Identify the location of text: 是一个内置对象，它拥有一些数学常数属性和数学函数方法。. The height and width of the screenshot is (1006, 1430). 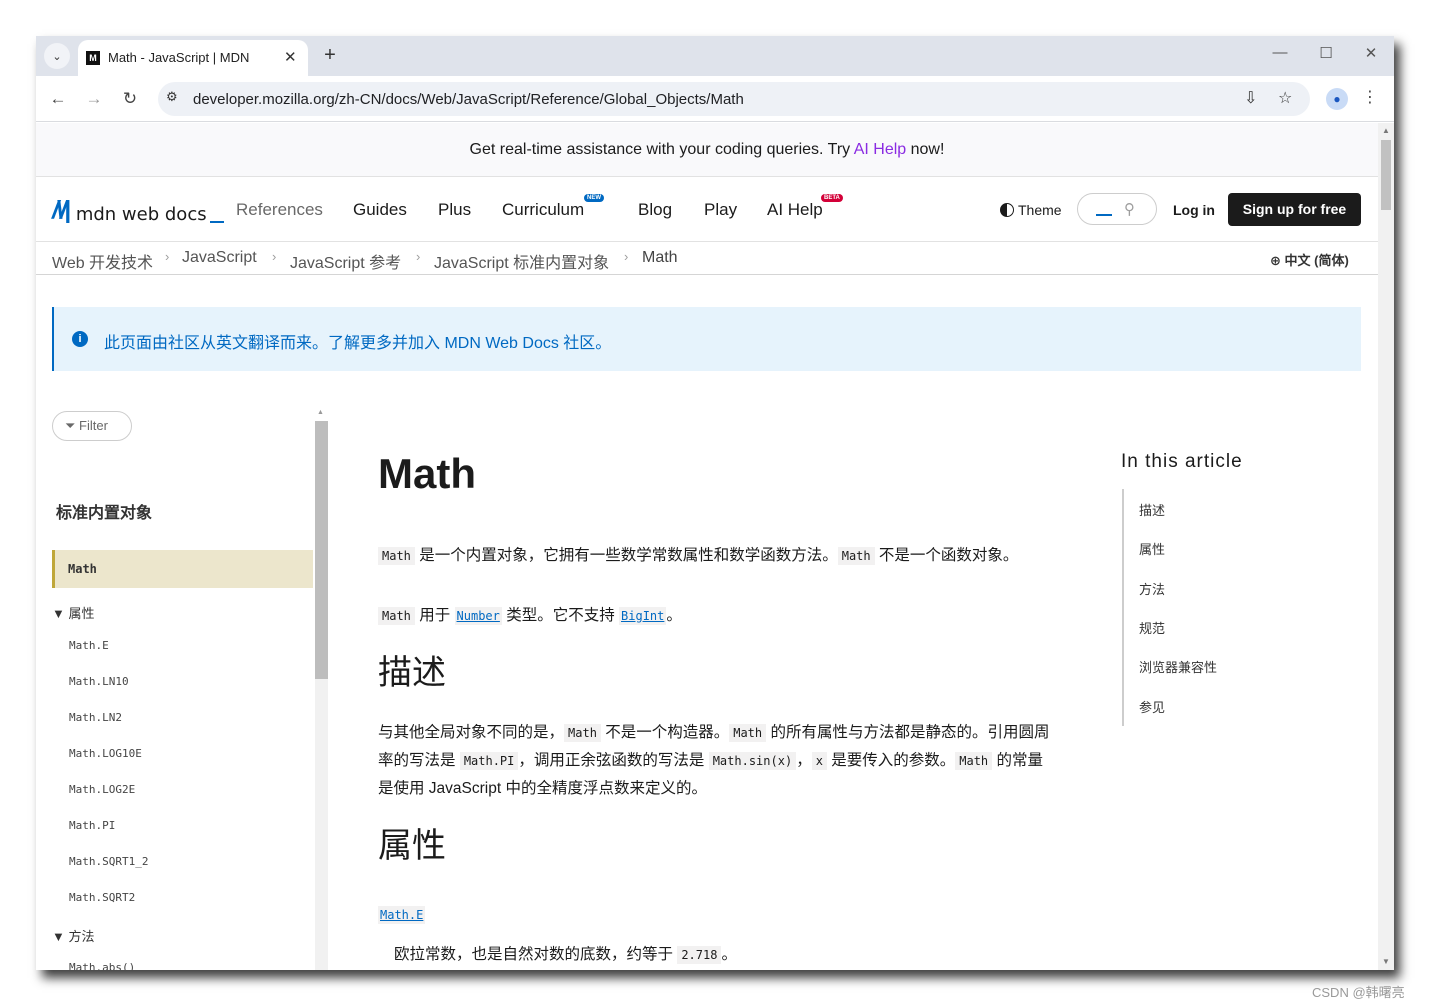
(626, 555).